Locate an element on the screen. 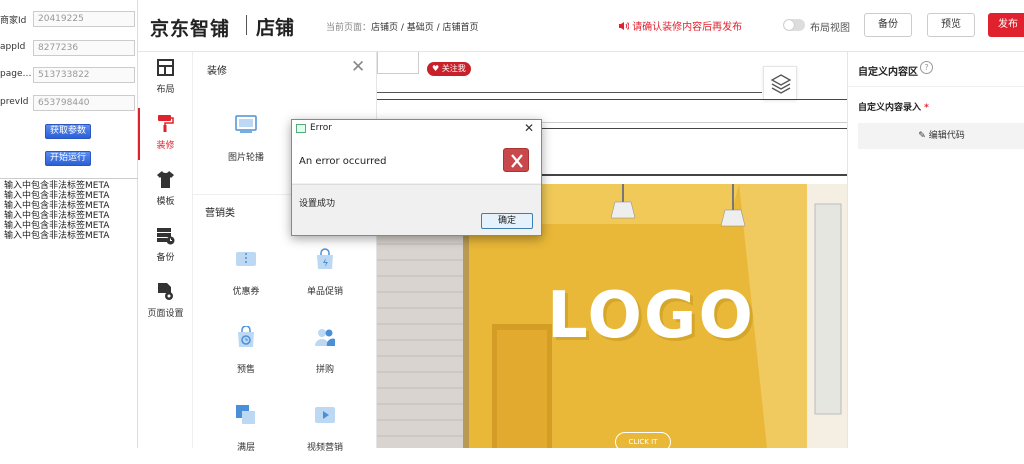  param-row-prev-id: prevId 653798440 is located at coordinates (69, 104).